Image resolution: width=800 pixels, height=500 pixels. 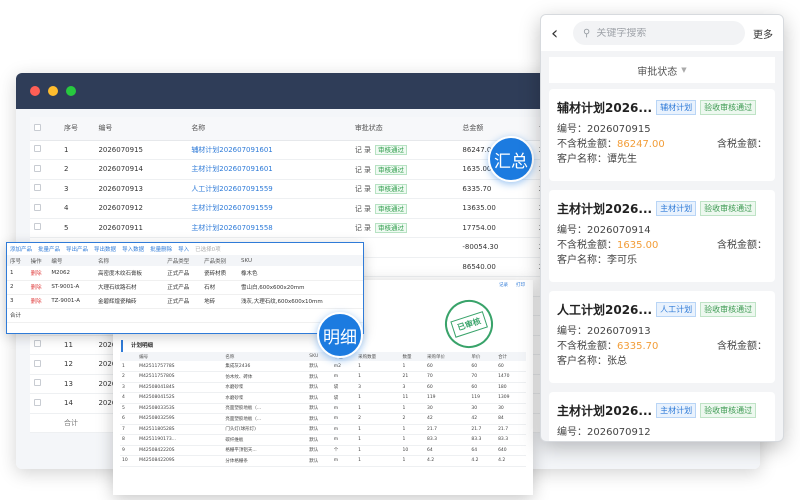 I want to click on plan-cell-p: 42, so click(x=483, y=419).